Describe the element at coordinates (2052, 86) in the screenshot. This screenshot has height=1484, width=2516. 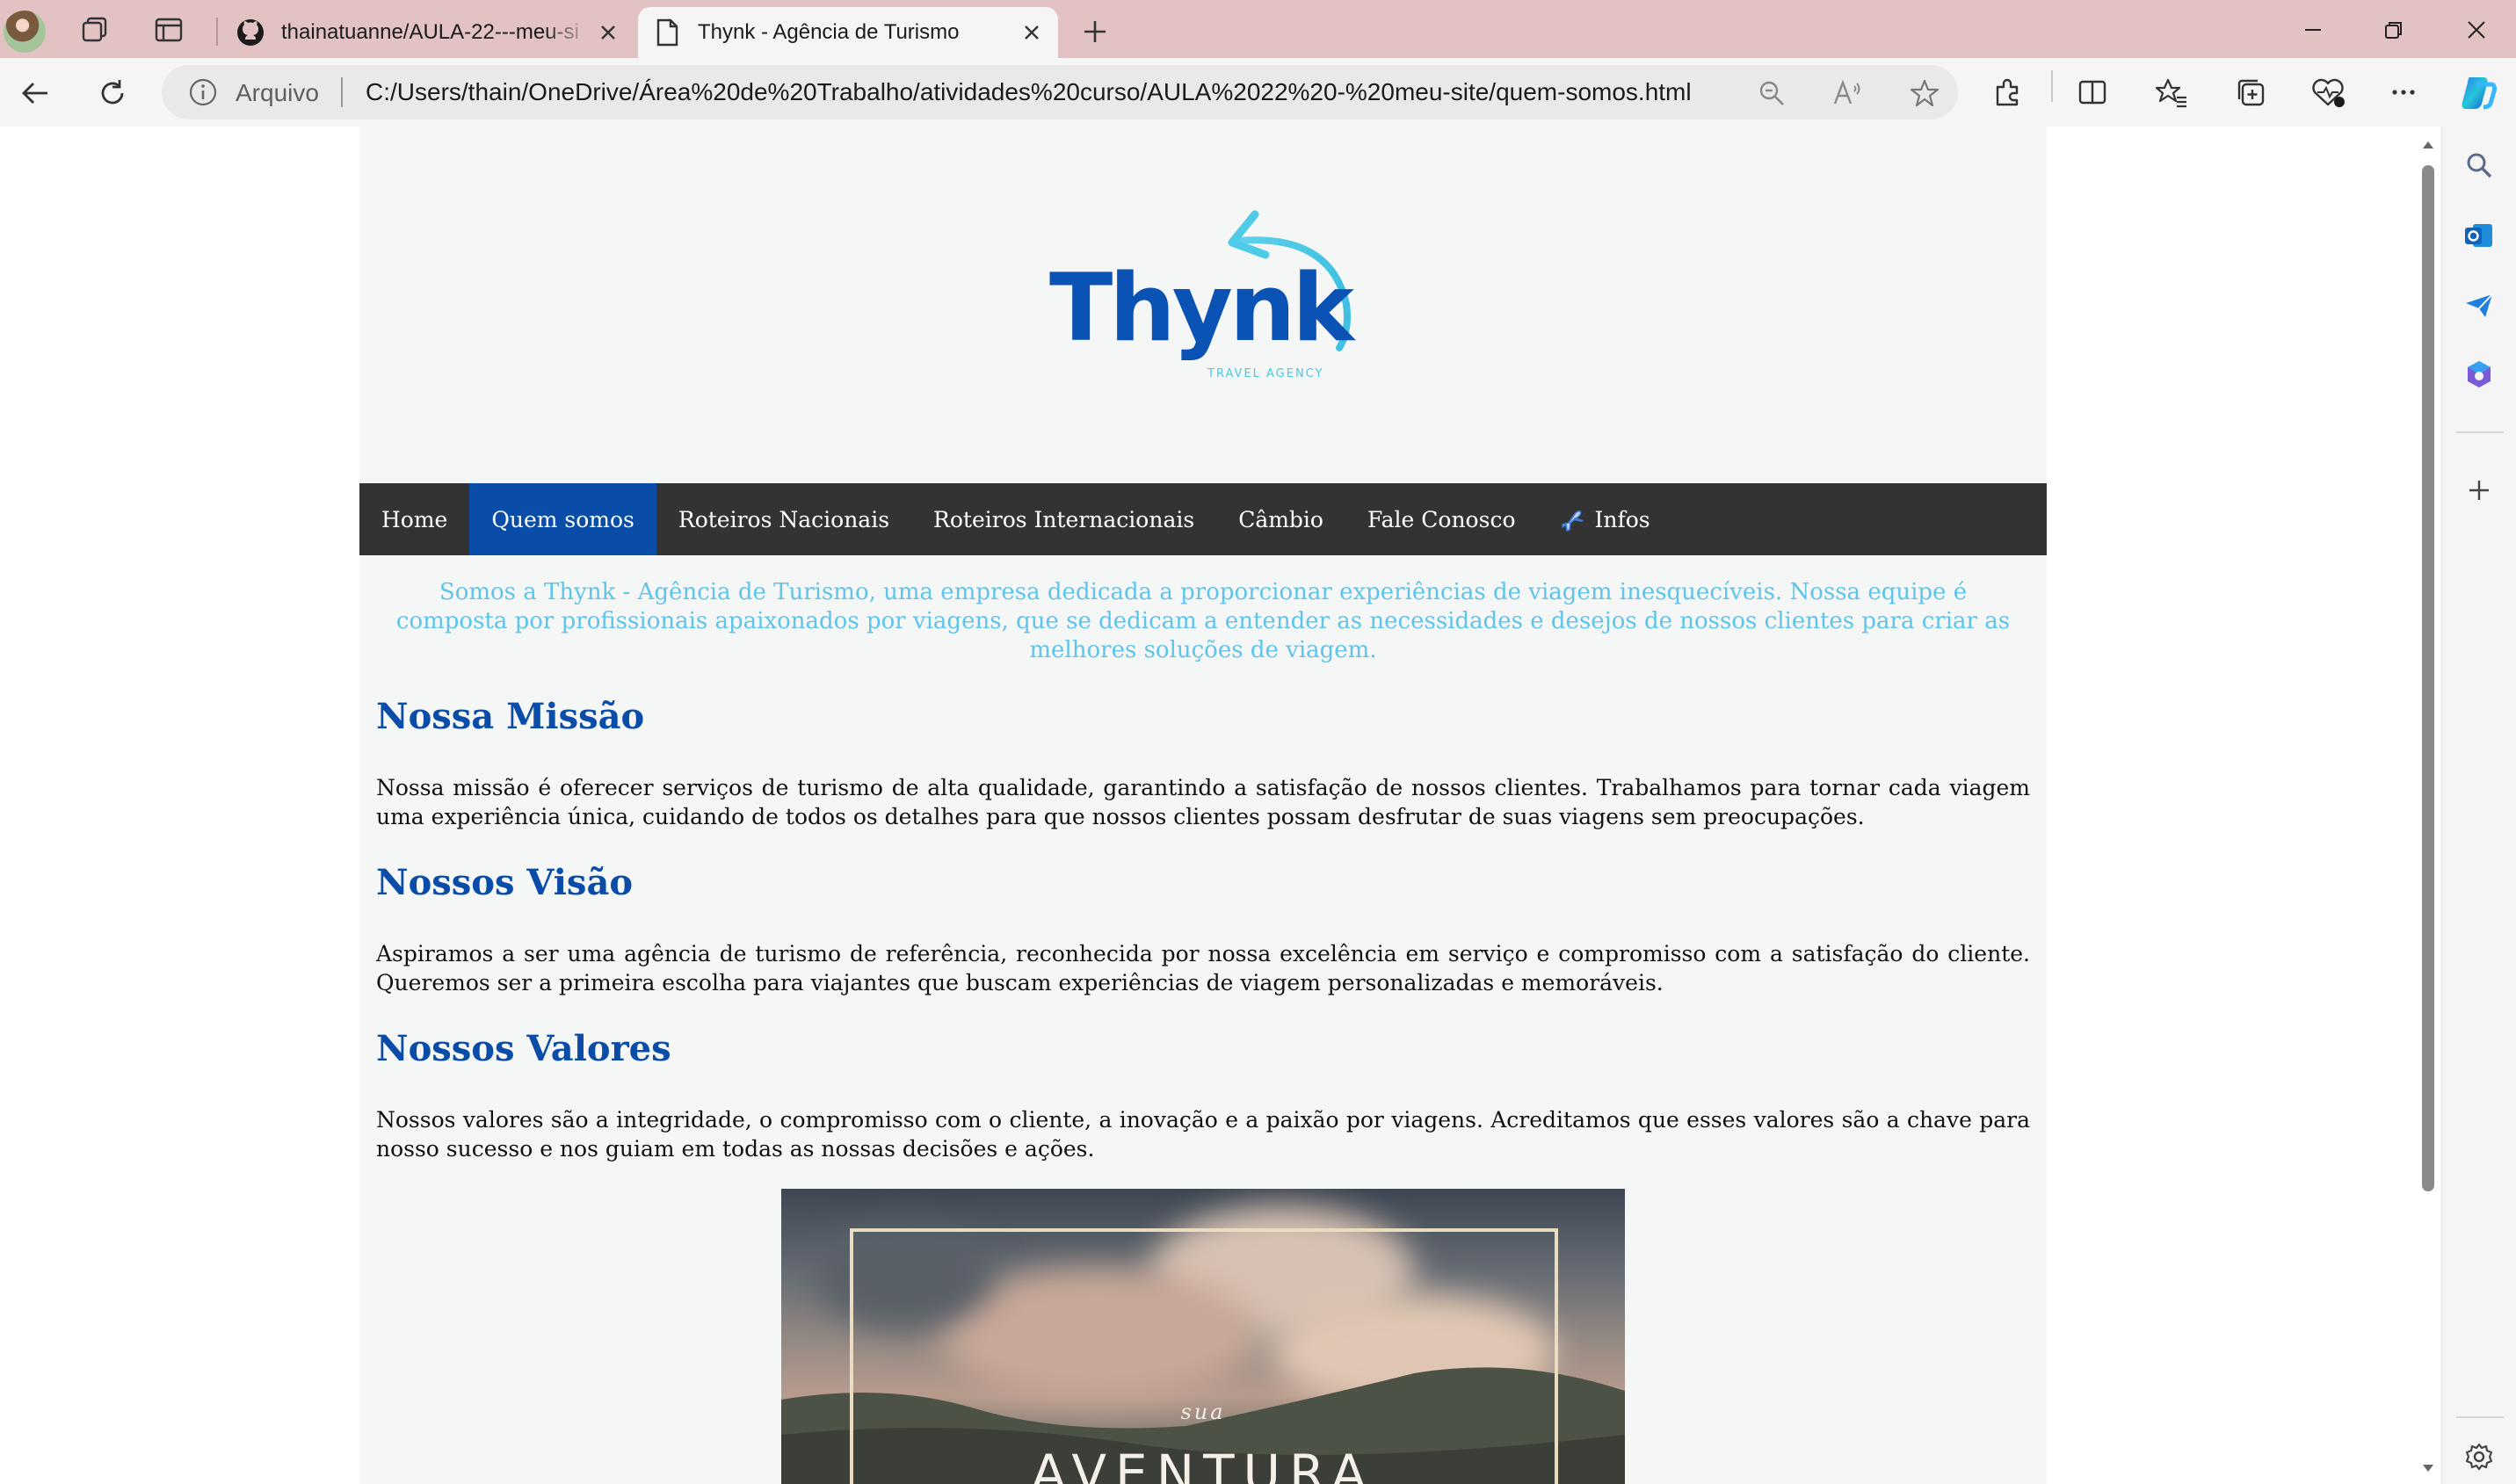
I see `toolbar-separator` at that location.